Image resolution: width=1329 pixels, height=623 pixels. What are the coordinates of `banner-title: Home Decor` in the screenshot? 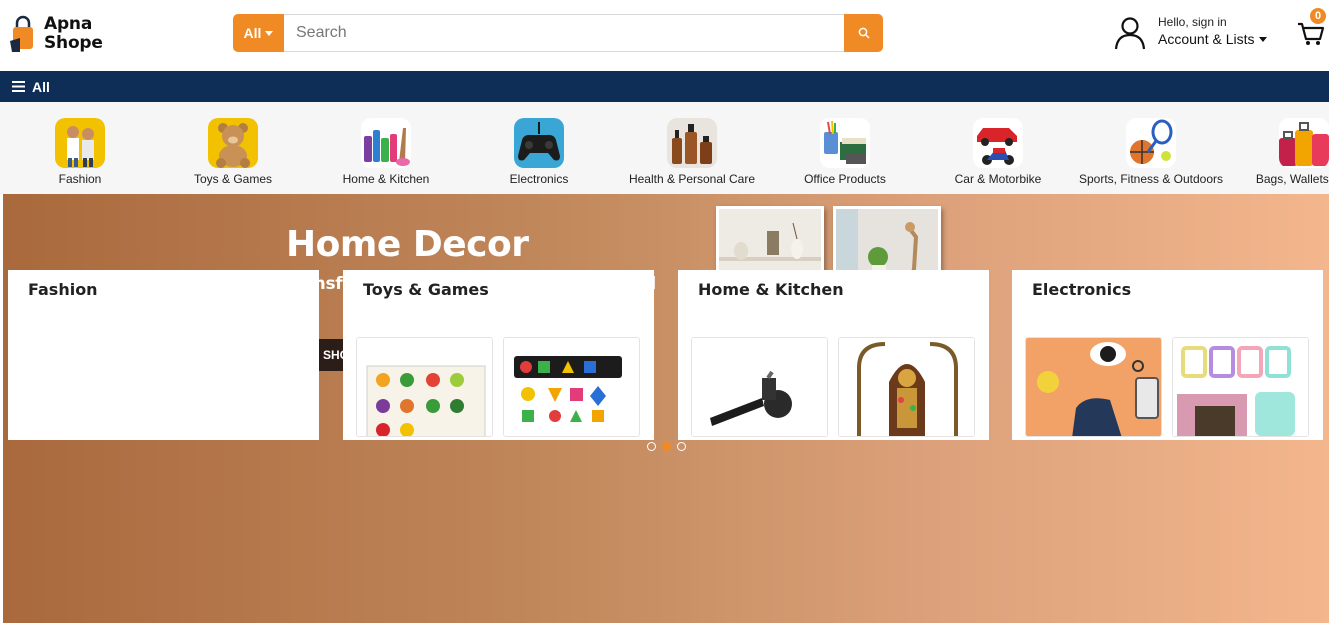 It's located at (407, 244).